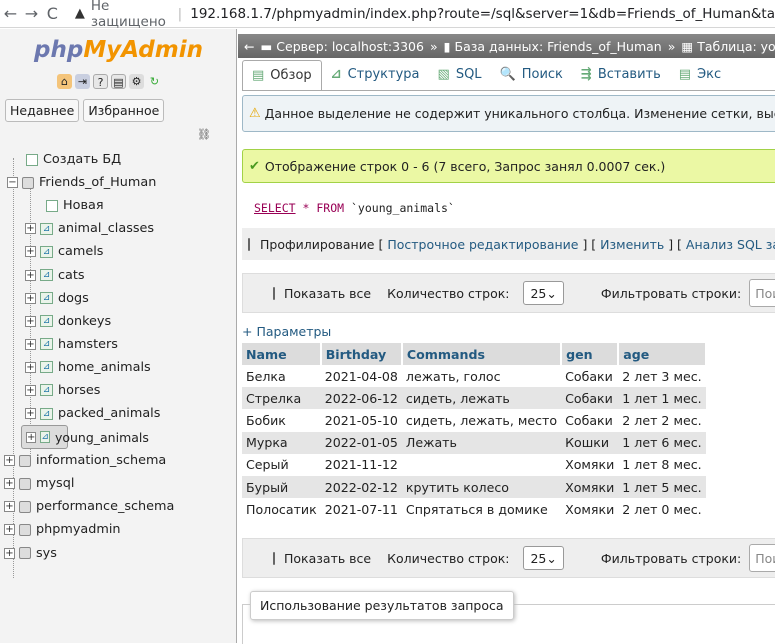  Describe the element at coordinates (662, 420) in the screenshot. I see `cell: 2 лет 2 мес.` at that location.